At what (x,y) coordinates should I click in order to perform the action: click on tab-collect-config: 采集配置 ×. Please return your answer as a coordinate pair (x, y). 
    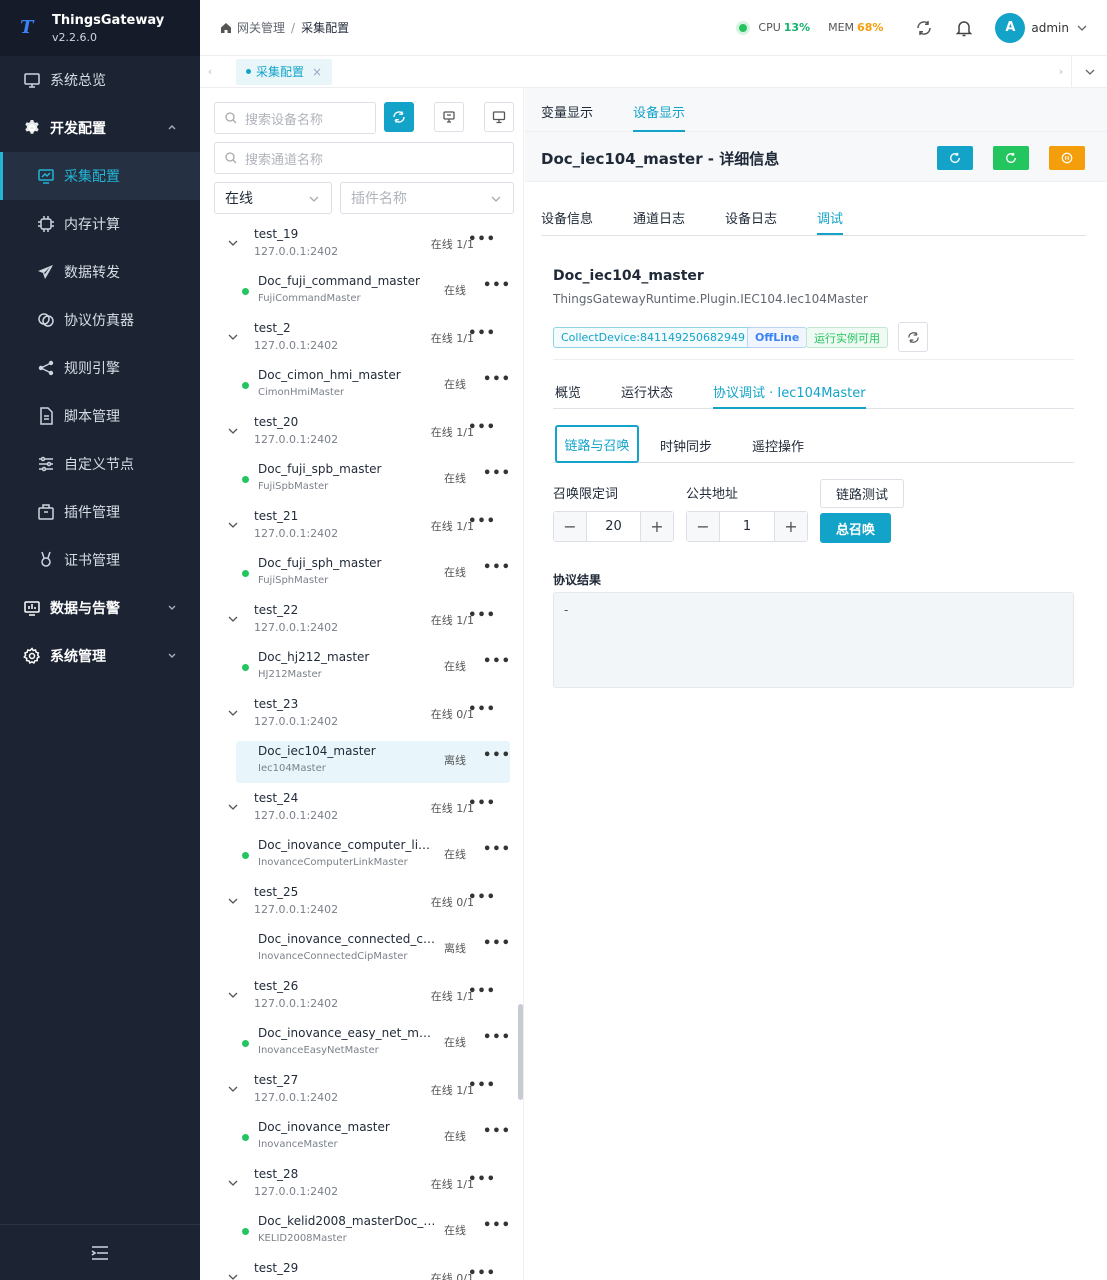
    Looking at the image, I should click on (284, 71).